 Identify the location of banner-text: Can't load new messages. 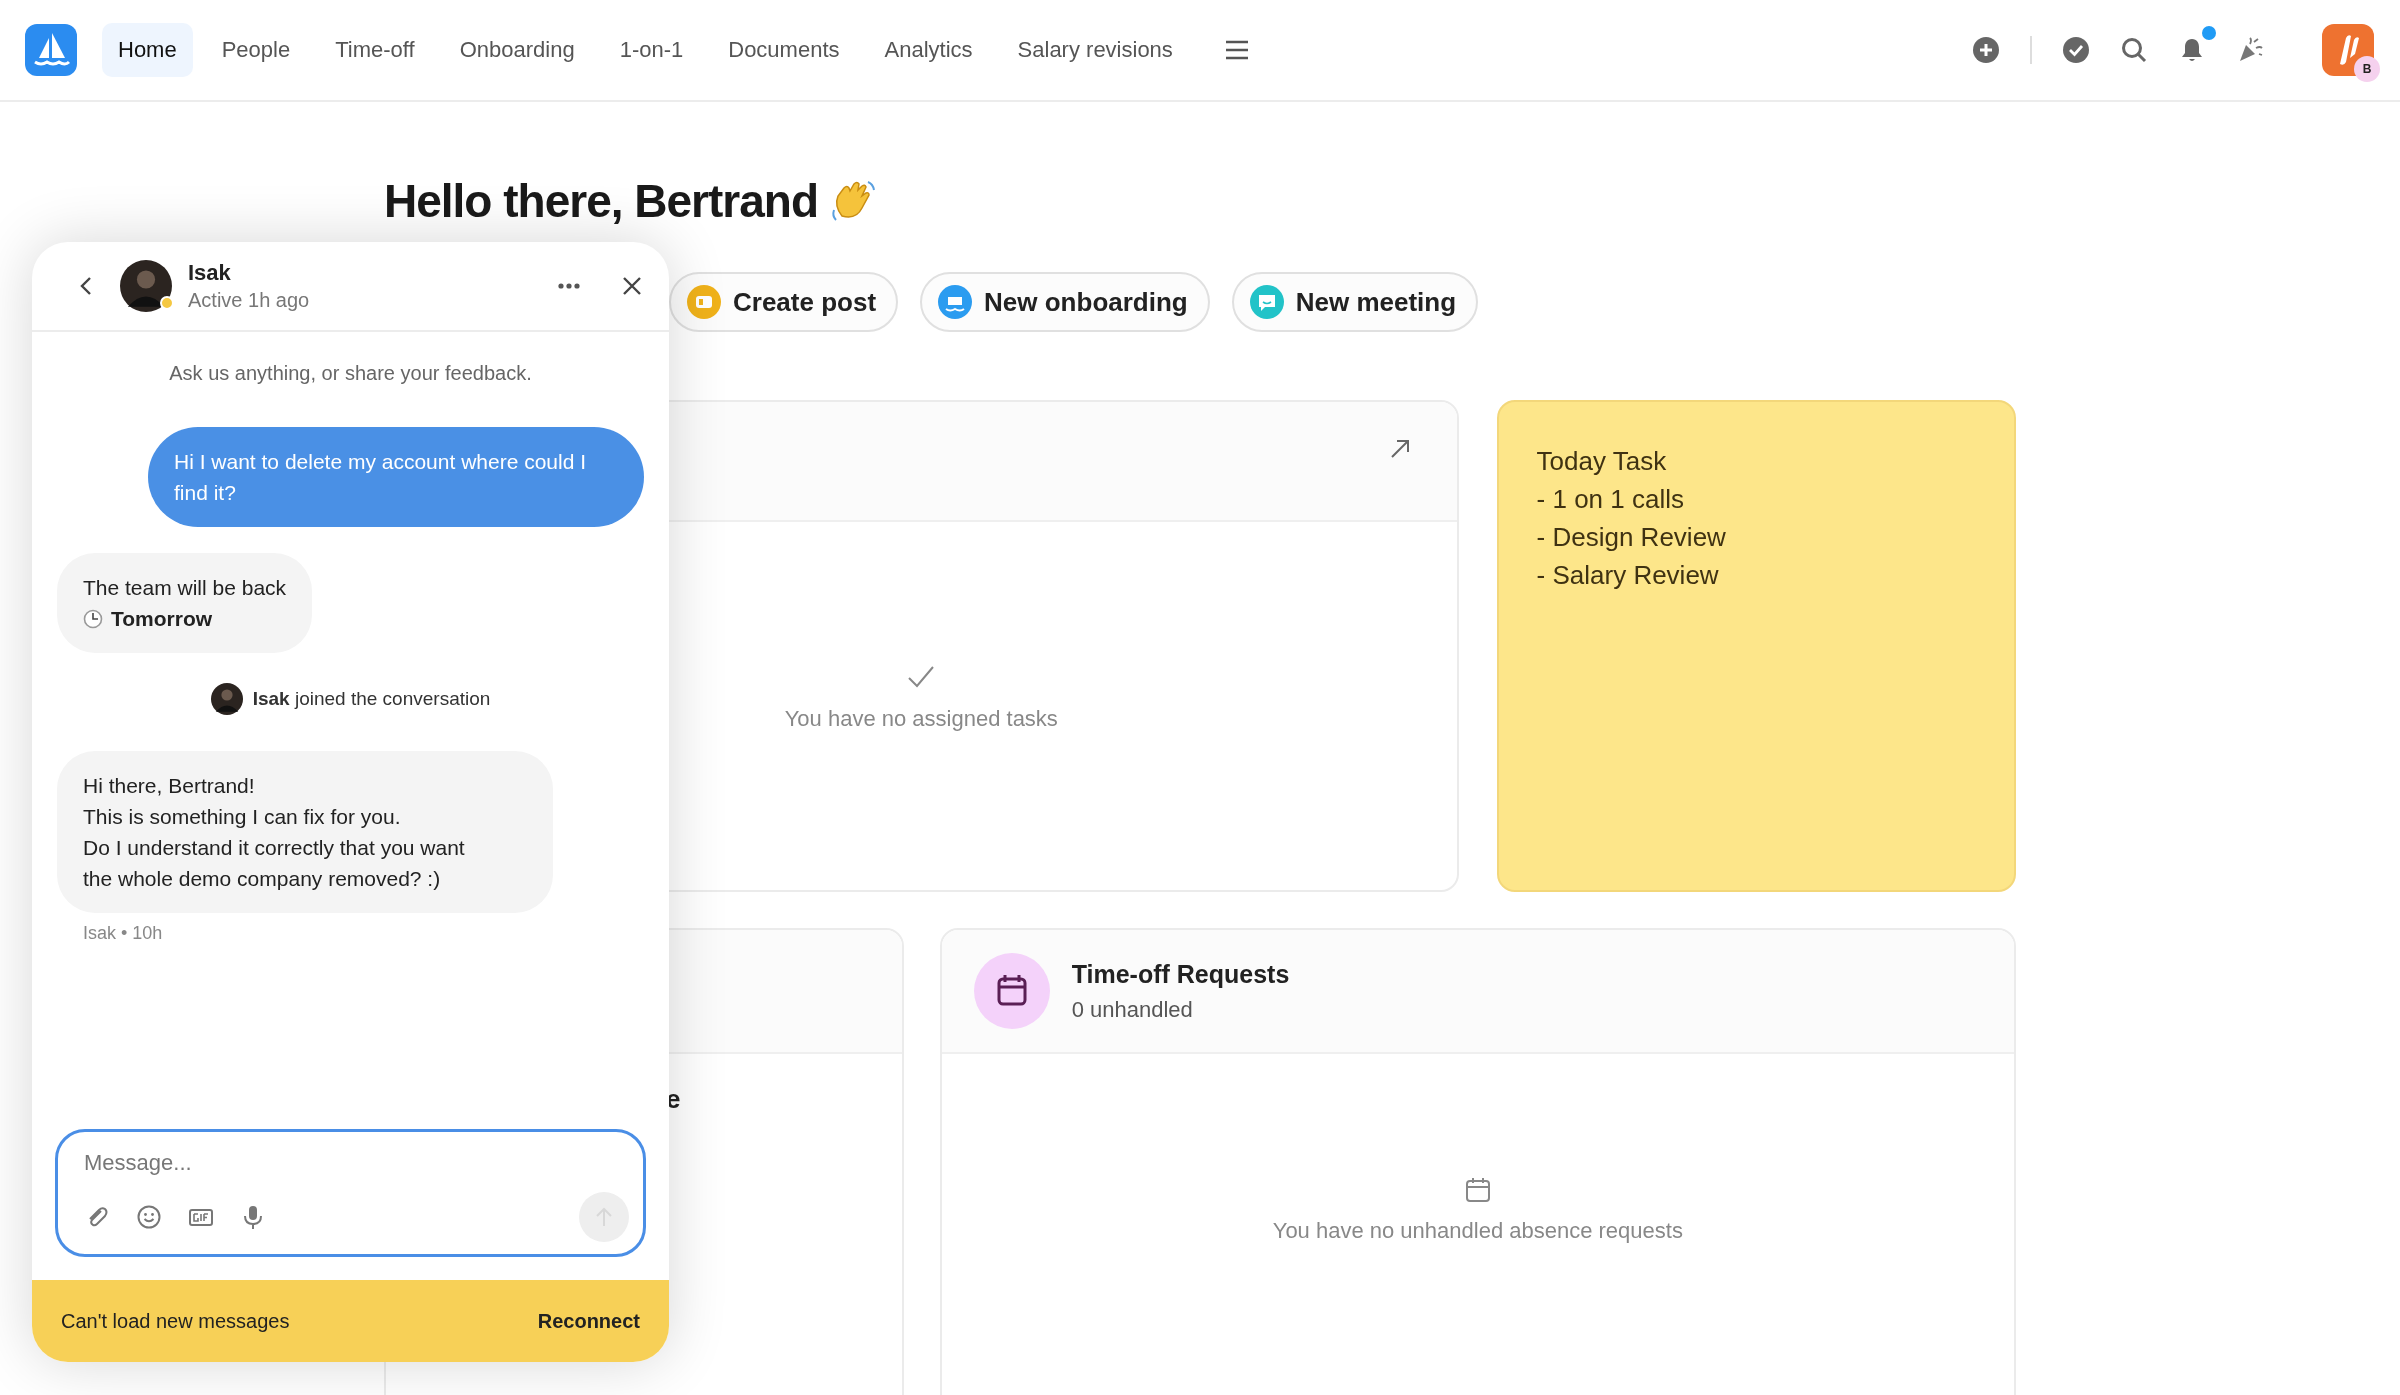
(175, 1321).